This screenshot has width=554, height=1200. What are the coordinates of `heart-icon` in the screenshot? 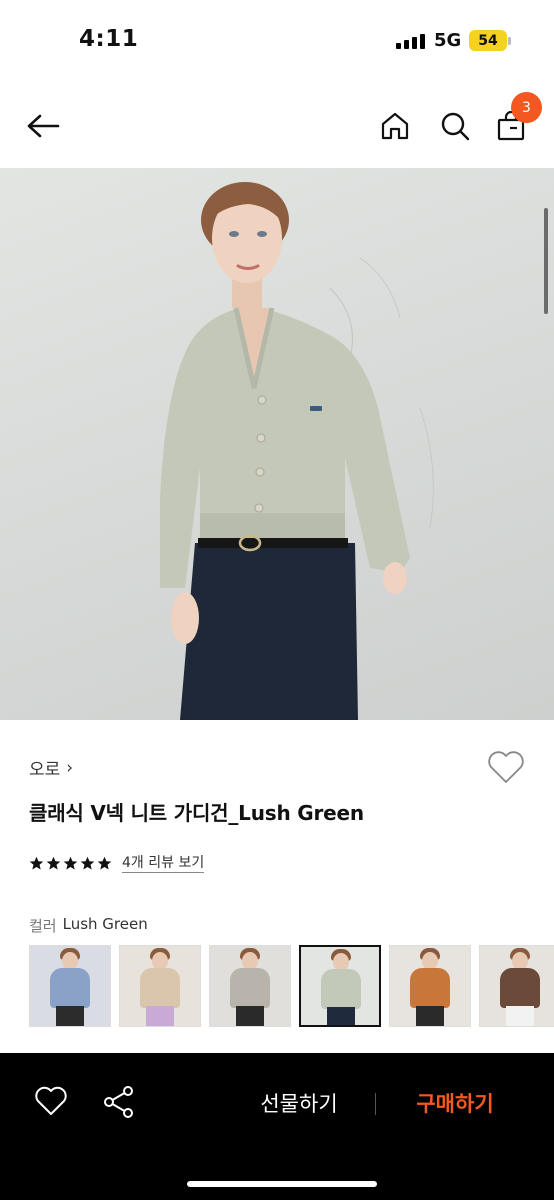 It's located at (51, 1100).